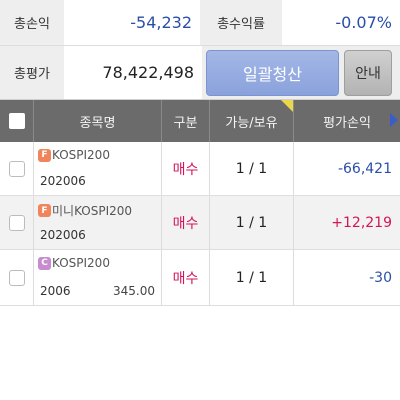 Image resolution: width=400 pixels, height=400 pixels. Describe the element at coordinates (380, 277) in the screenshot. I see `row-pl: -30` at that location.